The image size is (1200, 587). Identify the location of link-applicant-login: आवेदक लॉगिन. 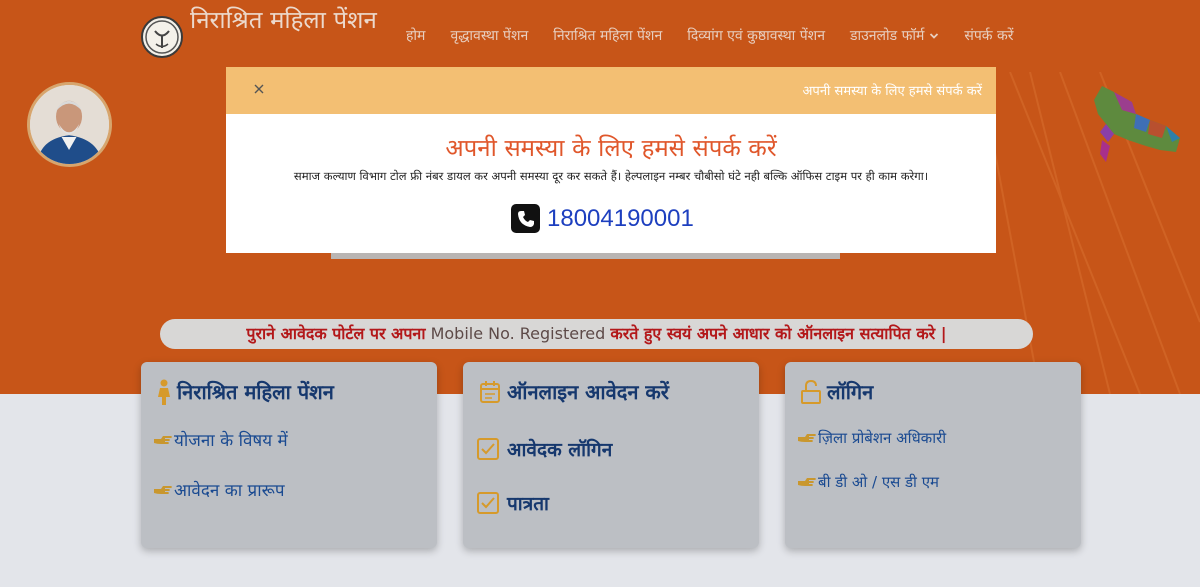
(544, 449).